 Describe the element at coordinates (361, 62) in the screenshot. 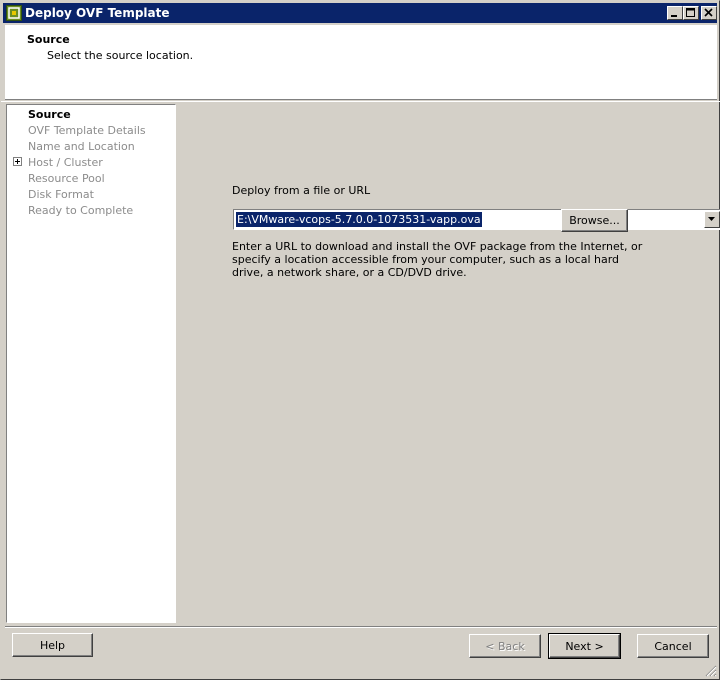

I see `wizard-header: Source Select the source location.` at that location.